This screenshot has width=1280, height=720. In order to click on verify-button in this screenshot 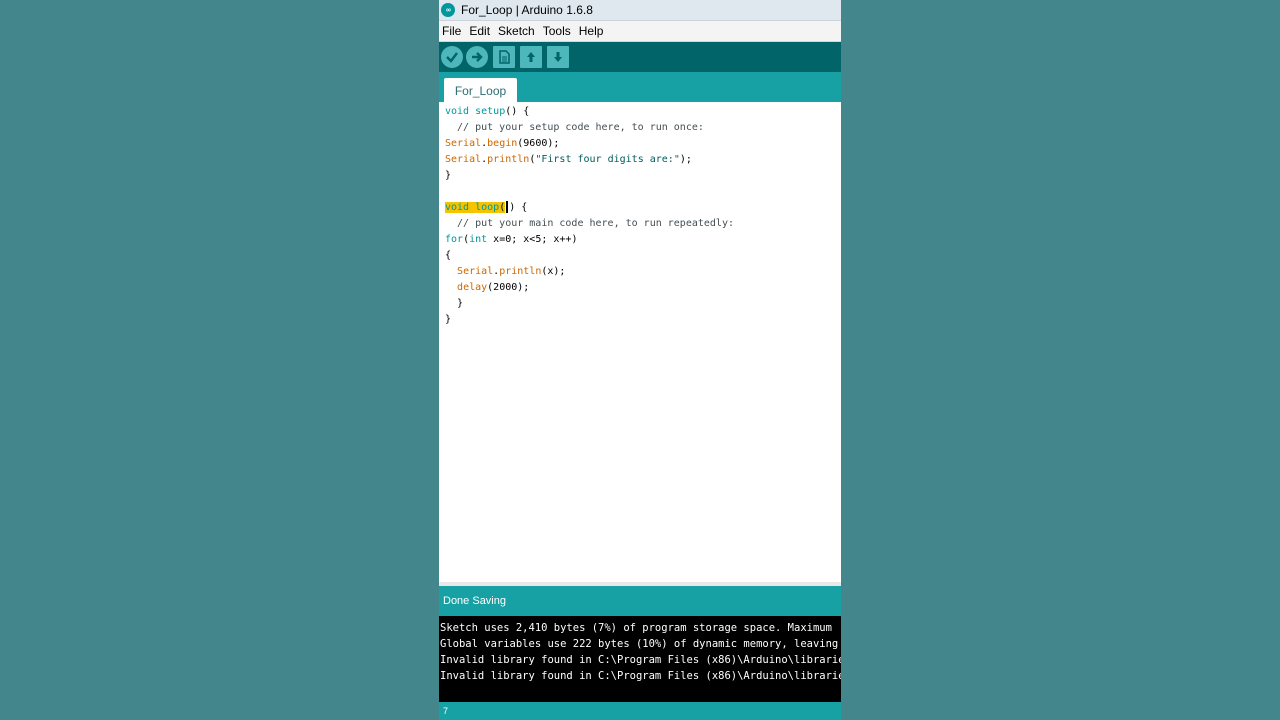, I will do `click(452, 57)`.